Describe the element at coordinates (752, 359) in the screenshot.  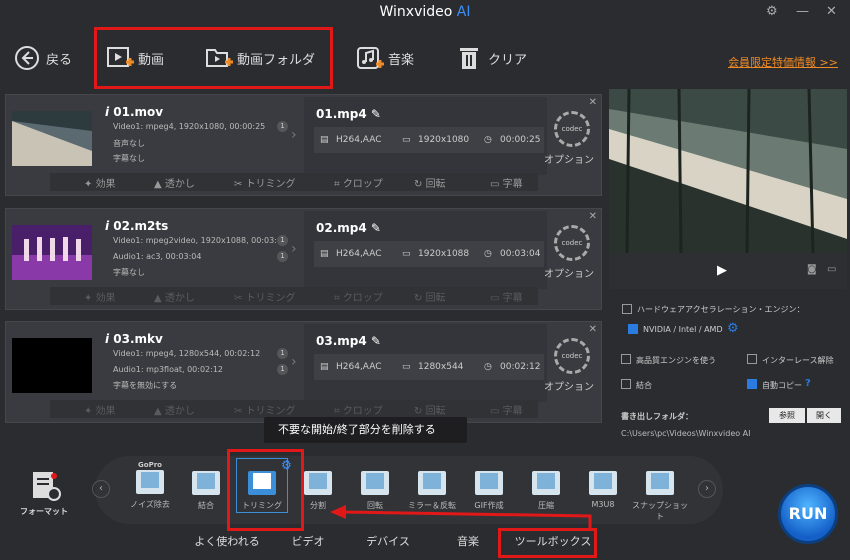
I see `deinterlace-checkbox` at that location.